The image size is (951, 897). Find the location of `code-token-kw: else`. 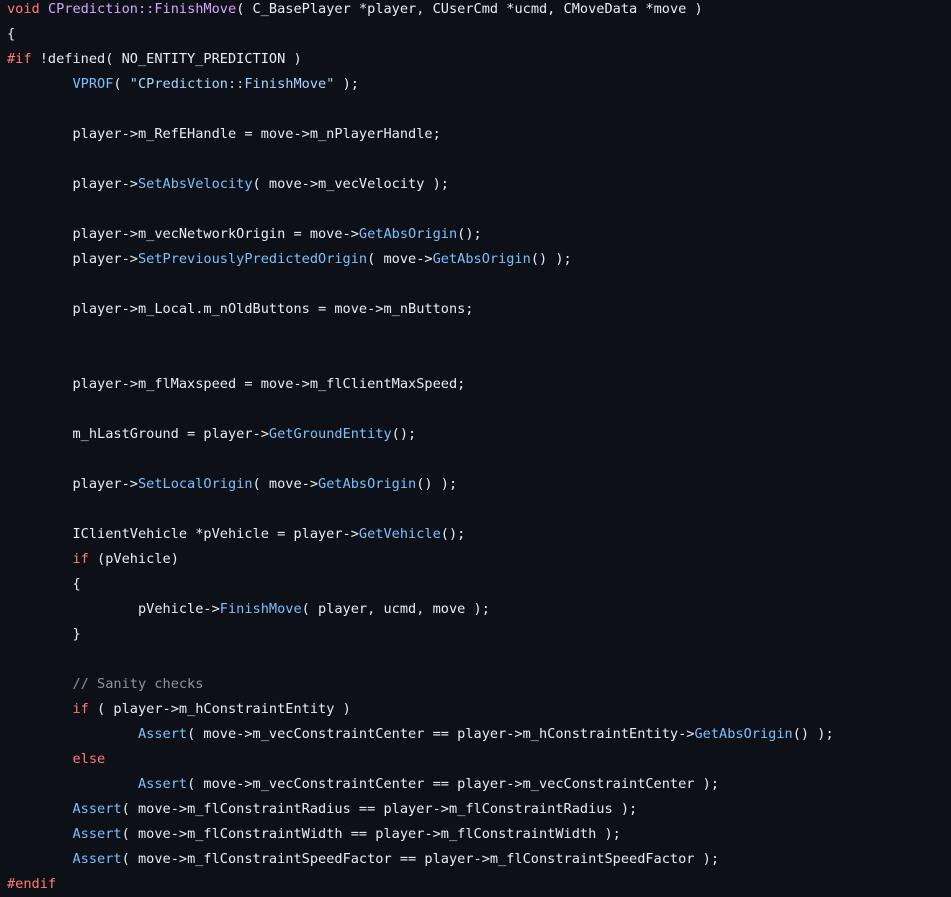

code-token-kw: else is located at coordinates (89, 759).